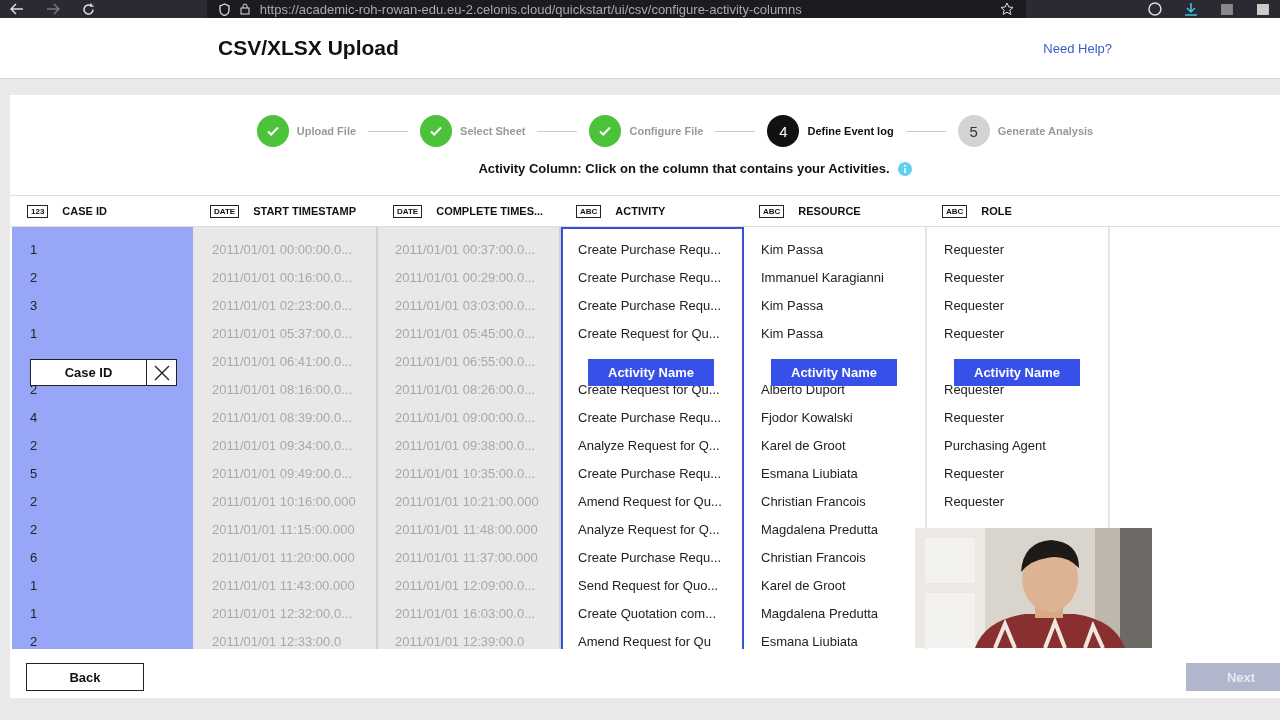 Image resolution: width=1280 pixels, height=720 pixels. Describe the element at coordinates (466, 557) in the screenshot. I see `table-cell: 2011/01/01 11:37:00.000` at that location.